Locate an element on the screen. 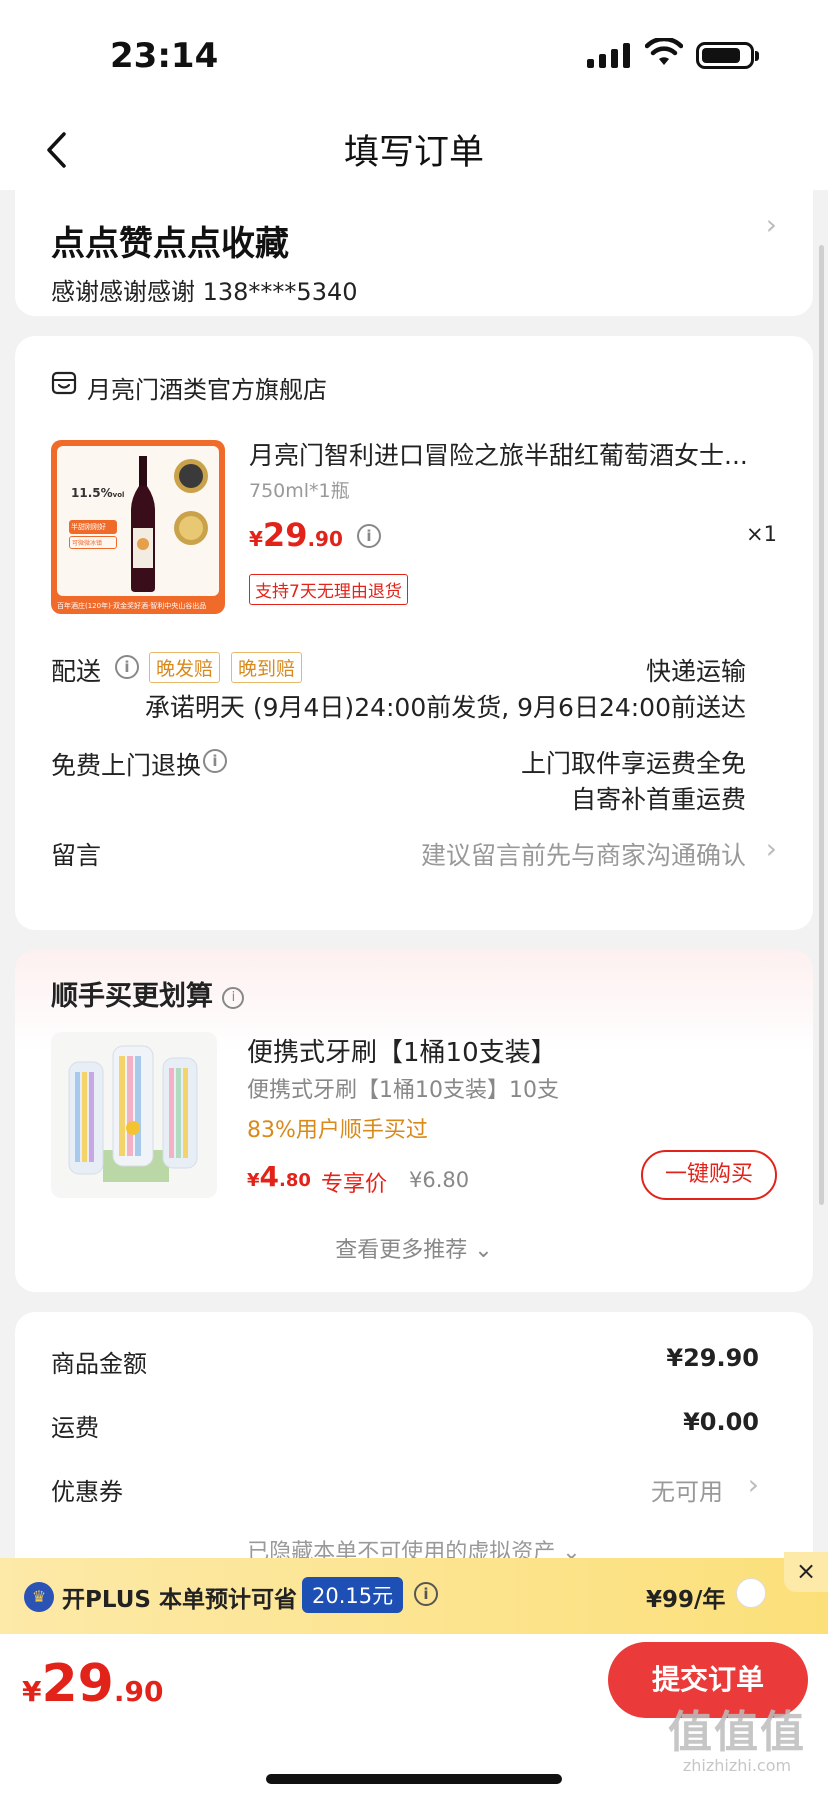 The image size is (828, 1795). crown-icon: ♛ is located at coordinates (39, 1597).